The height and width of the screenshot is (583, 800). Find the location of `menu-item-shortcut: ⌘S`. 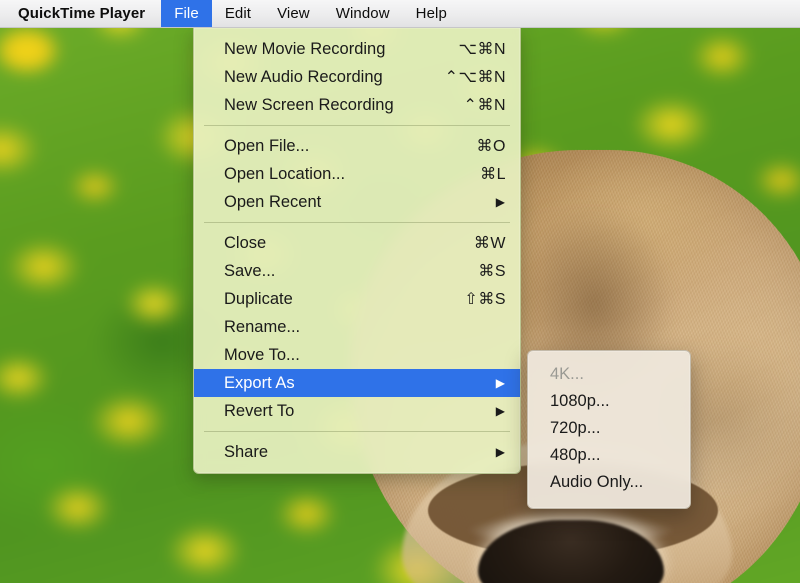

menu-item-shortcut: ⌘S is located at coordinates (492, 271).